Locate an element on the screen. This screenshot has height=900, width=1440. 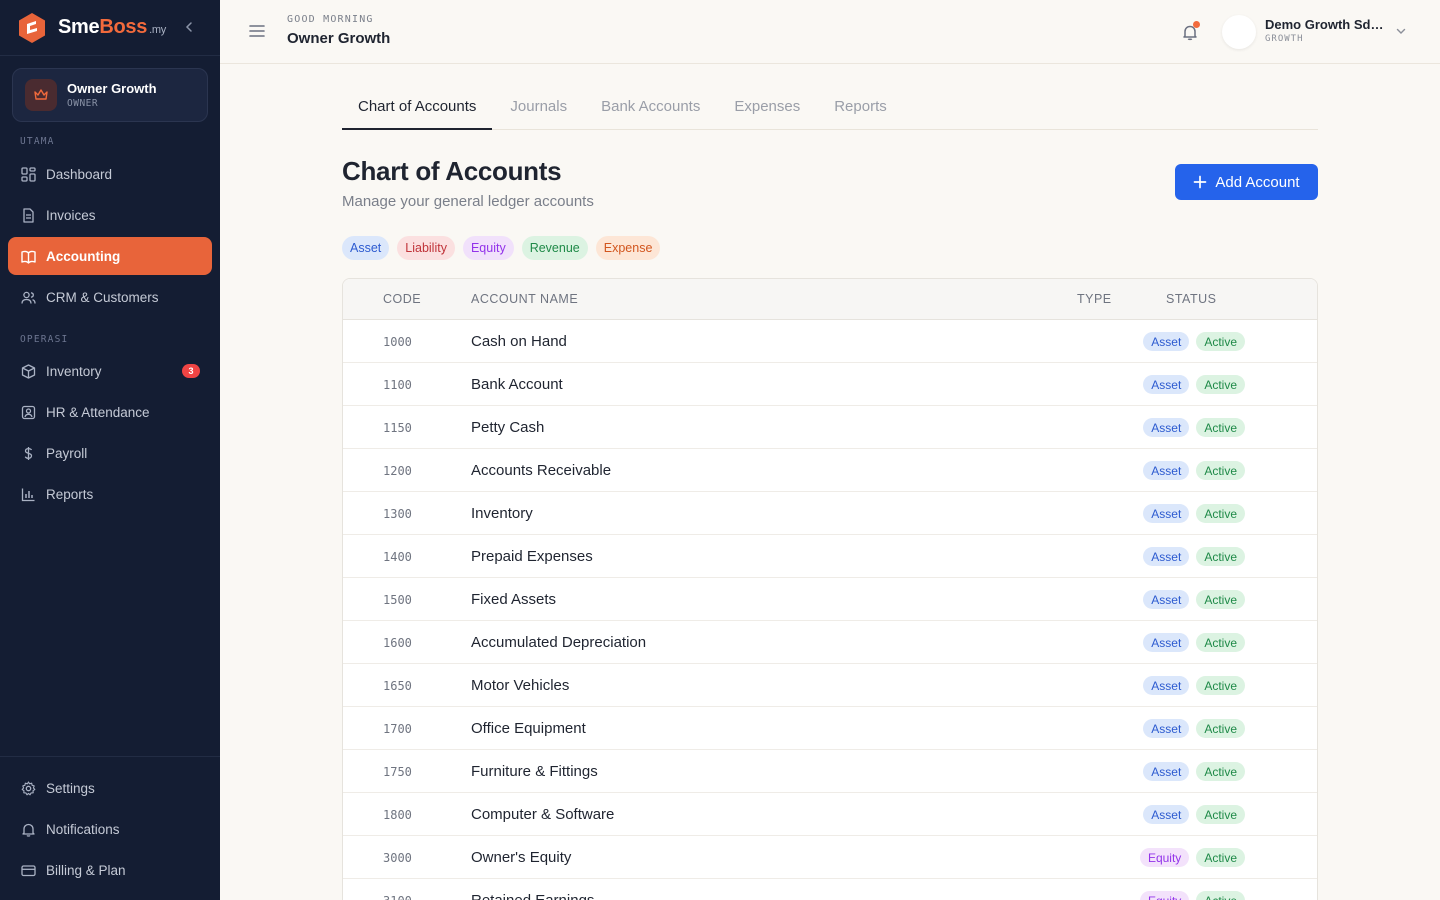
crown-icon is located at coordinates (41, 95).